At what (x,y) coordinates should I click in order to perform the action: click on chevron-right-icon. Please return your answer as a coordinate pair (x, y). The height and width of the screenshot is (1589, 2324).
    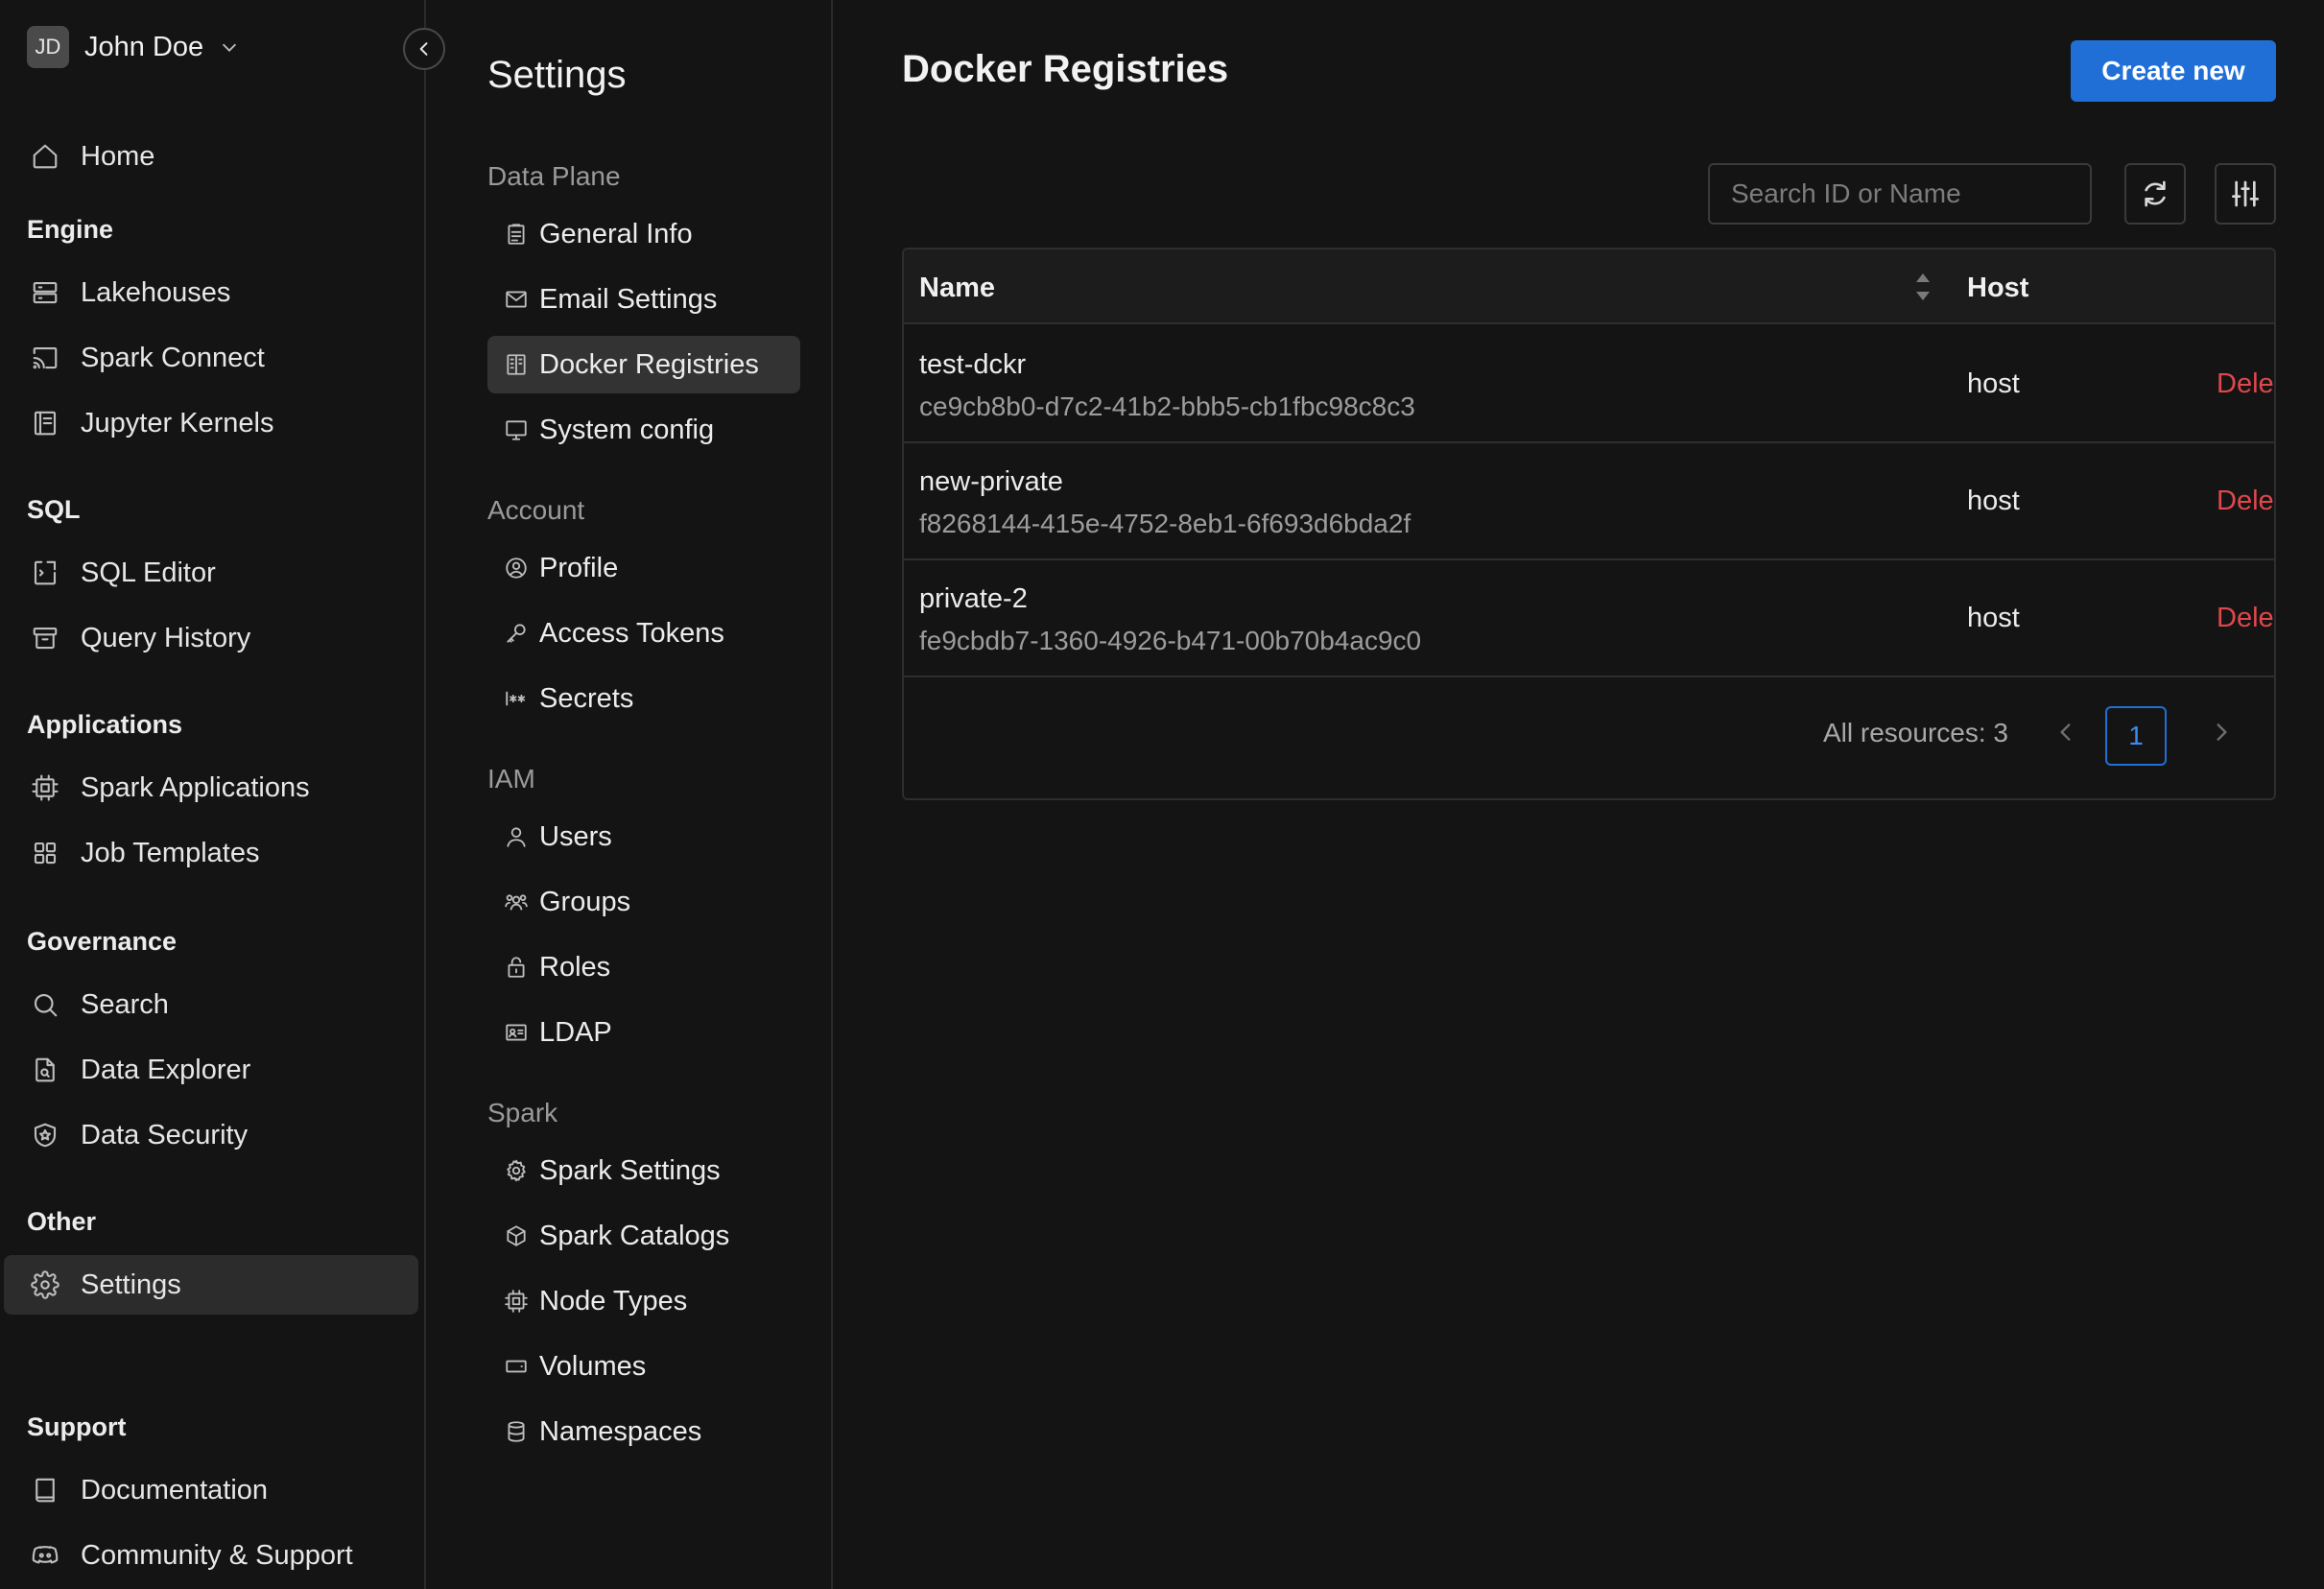
    Looking at the image, I should click on (2223, 732).